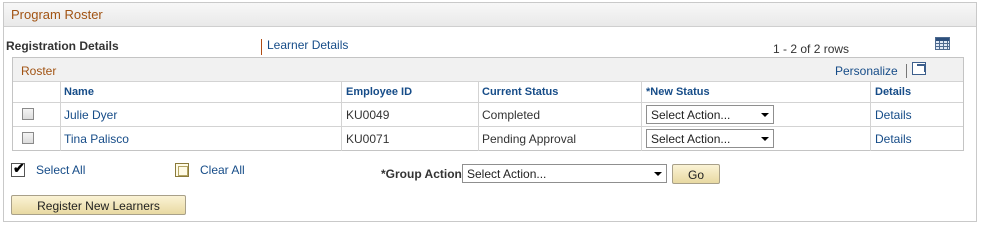 This screenshot has height=240, width=981. Describe the element at coordinates (39, 71) in the screenshot. I see `grid-title: Roster` at that location.